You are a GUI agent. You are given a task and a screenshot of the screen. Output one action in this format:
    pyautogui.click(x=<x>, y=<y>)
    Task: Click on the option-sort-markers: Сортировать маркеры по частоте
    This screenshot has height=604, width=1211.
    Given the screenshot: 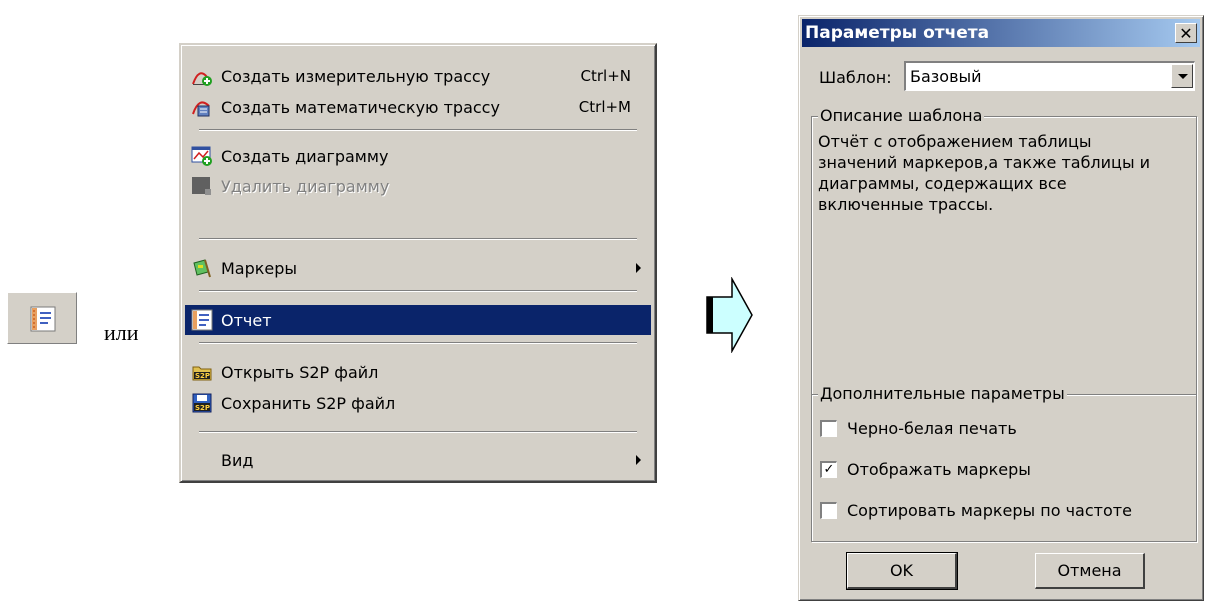 What is the action you would take?
    pyautogui.click(x=976, y=510)
    